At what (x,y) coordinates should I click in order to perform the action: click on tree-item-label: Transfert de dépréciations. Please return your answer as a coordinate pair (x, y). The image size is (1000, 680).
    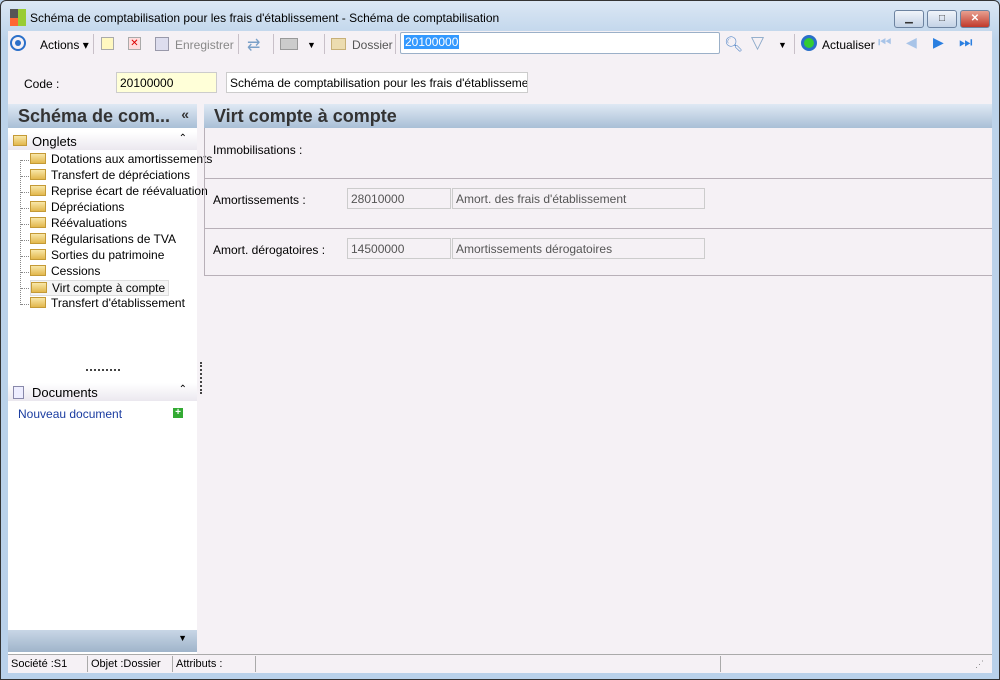
    Looking at the image, I should click on (120, 175).